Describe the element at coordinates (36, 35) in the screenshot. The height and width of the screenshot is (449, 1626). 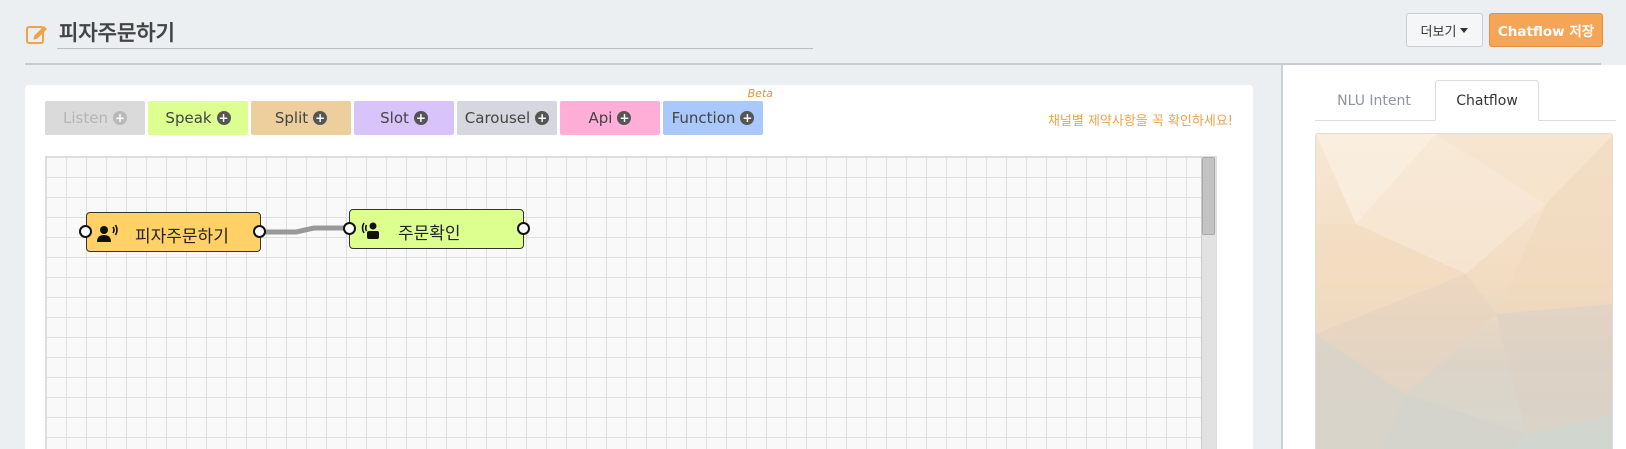
I see `edit-icon` at that location.